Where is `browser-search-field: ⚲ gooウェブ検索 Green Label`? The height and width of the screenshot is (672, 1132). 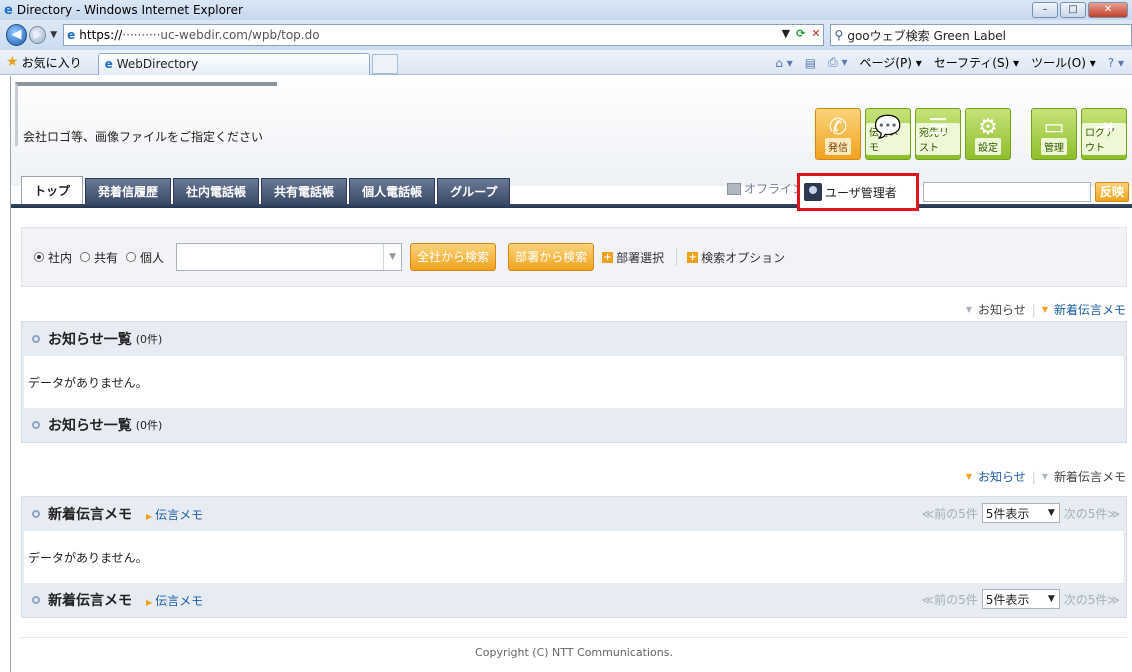
browser-search-field: ⚲ gooウェブ検索 Green Label is located at coordinates (980, 35).